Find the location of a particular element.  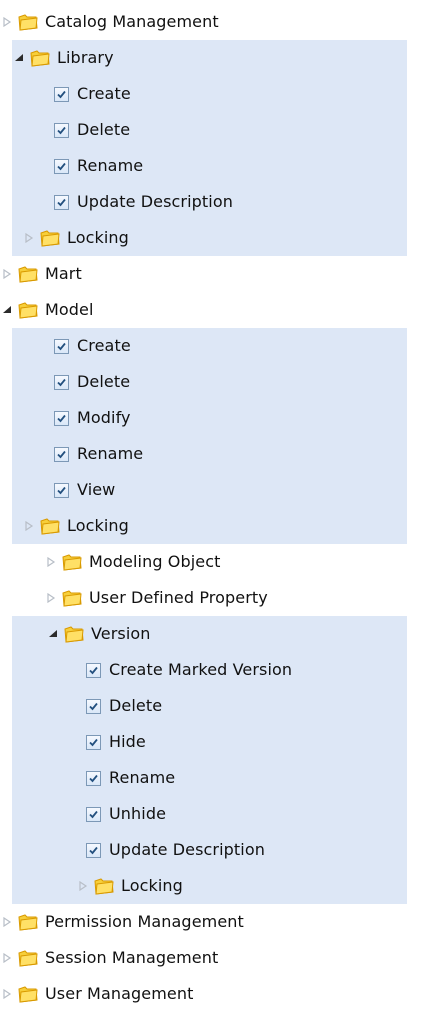

tree-item-label: Unhide is located at coordinates (138, 813).